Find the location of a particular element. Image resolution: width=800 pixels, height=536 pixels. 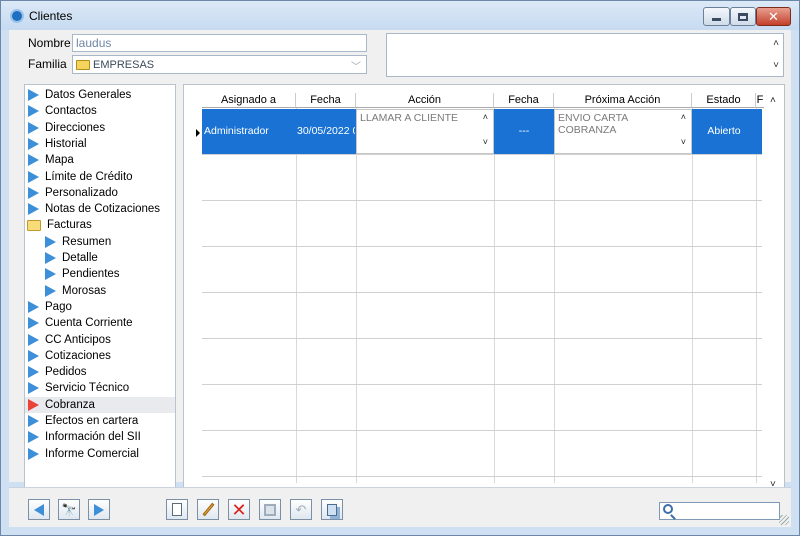

cell-proxima-text: ENVIO CARTA COBRANZA is located at coordinates (593, 124).